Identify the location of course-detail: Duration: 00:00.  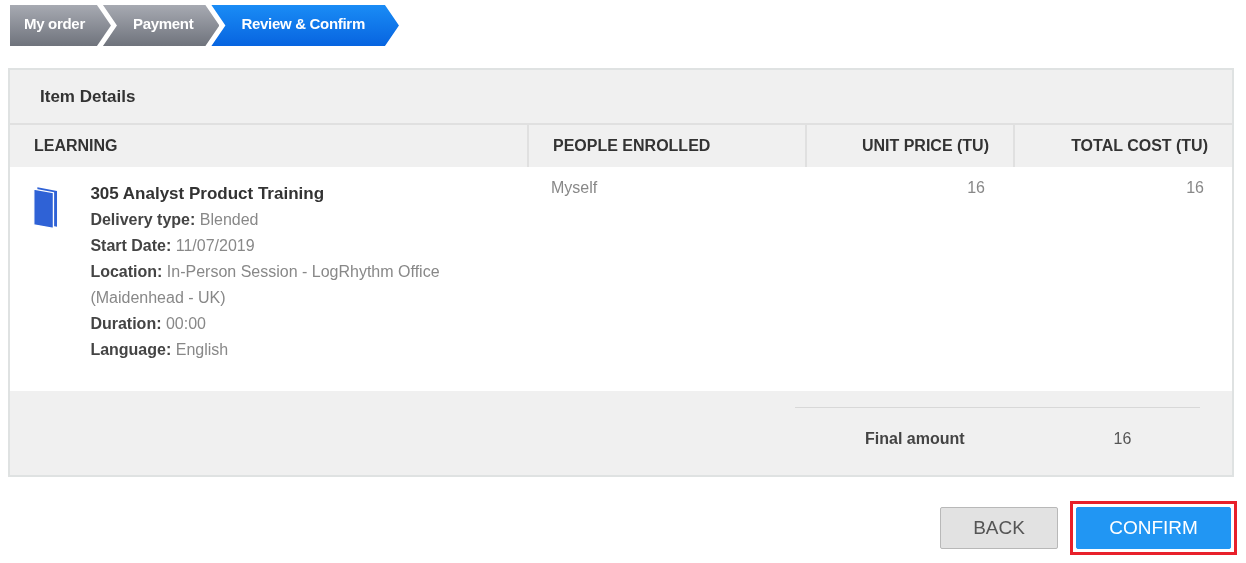
(148, 324).